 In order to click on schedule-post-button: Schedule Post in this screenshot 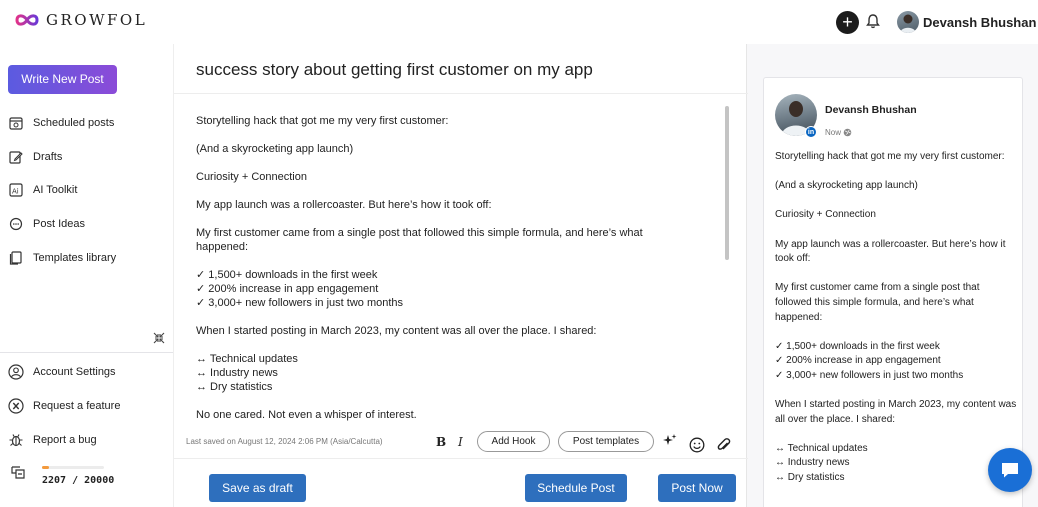, I will do `click(576, 488)`.